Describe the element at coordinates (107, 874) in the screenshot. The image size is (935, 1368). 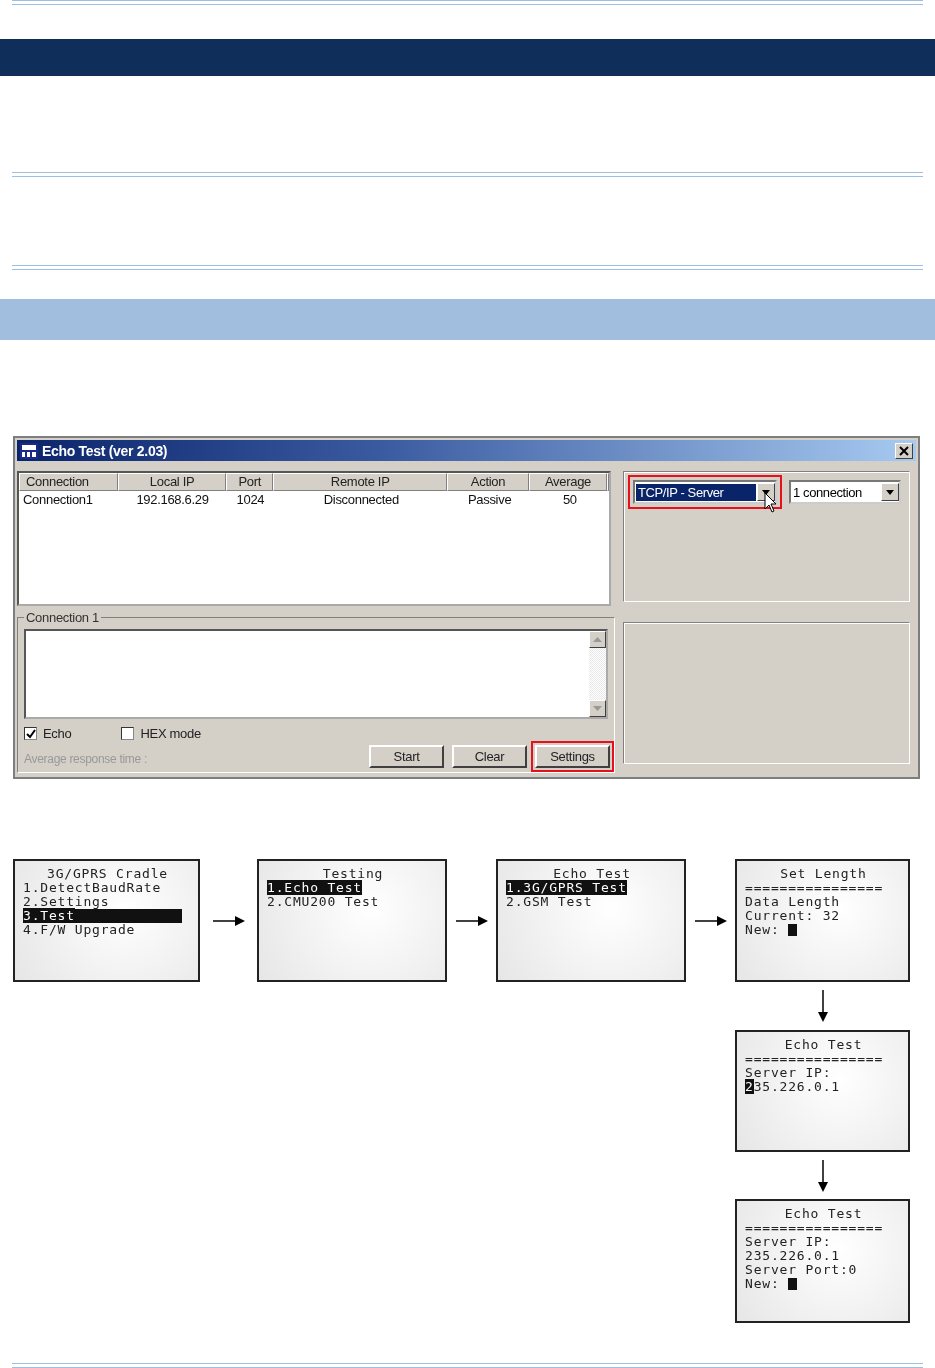
I see `screen-title: 3G/GPRS Cradle` at that location.